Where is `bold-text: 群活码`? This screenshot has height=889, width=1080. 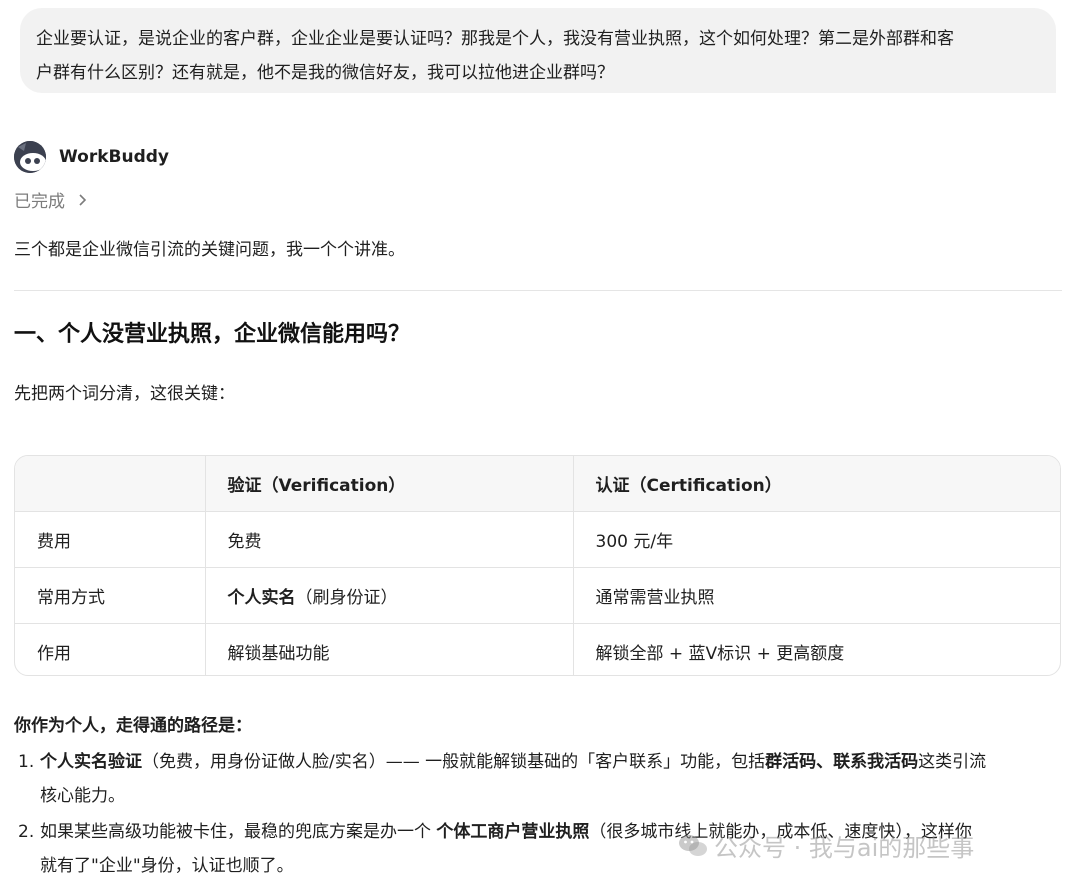 bold-text: 群活码 is located at coordinates (791, 762).